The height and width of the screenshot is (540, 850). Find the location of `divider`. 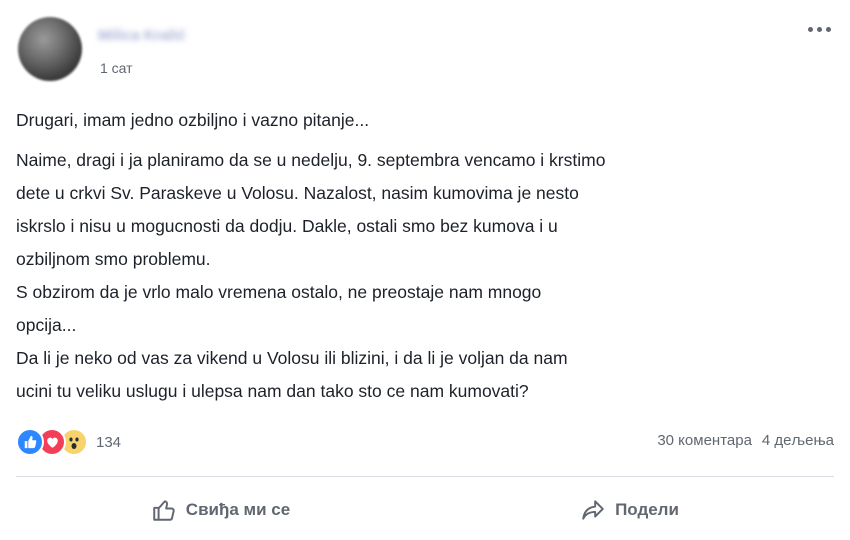

divider is located at coordinates (425, 476).